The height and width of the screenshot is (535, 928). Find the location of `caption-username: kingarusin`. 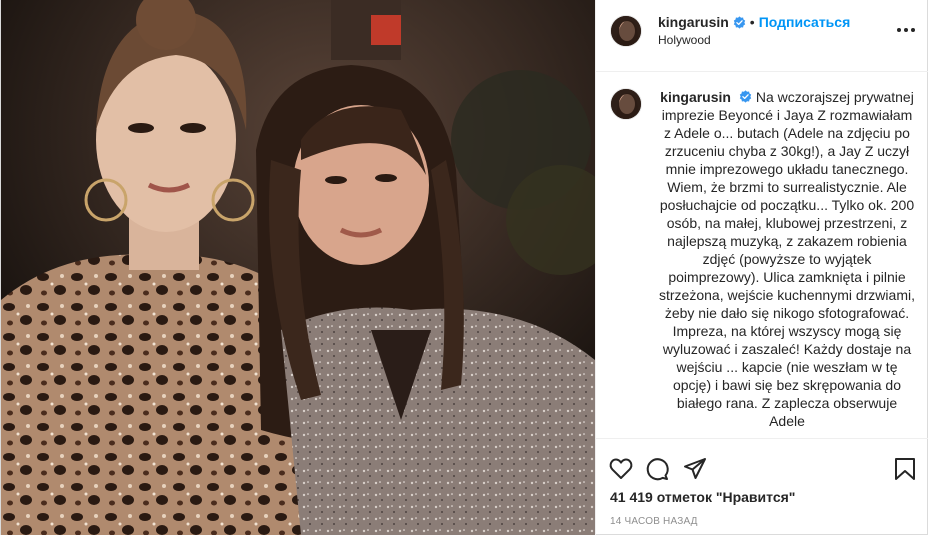

caption-username: kingarusin is located at coordinates (695, 97).